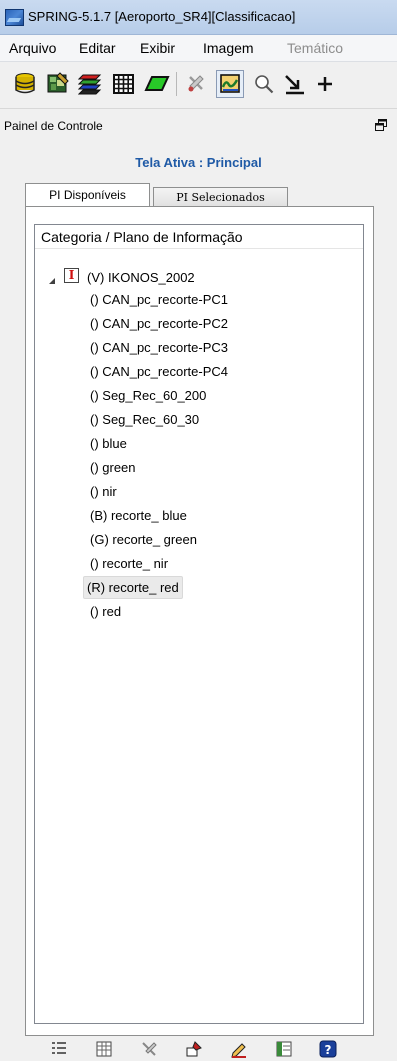  What do you see at coordinates (159, 299) in the screenshot?
I see `tree-item: () CAN_pc_recorte-PC1` at bounding box center [159, 299].